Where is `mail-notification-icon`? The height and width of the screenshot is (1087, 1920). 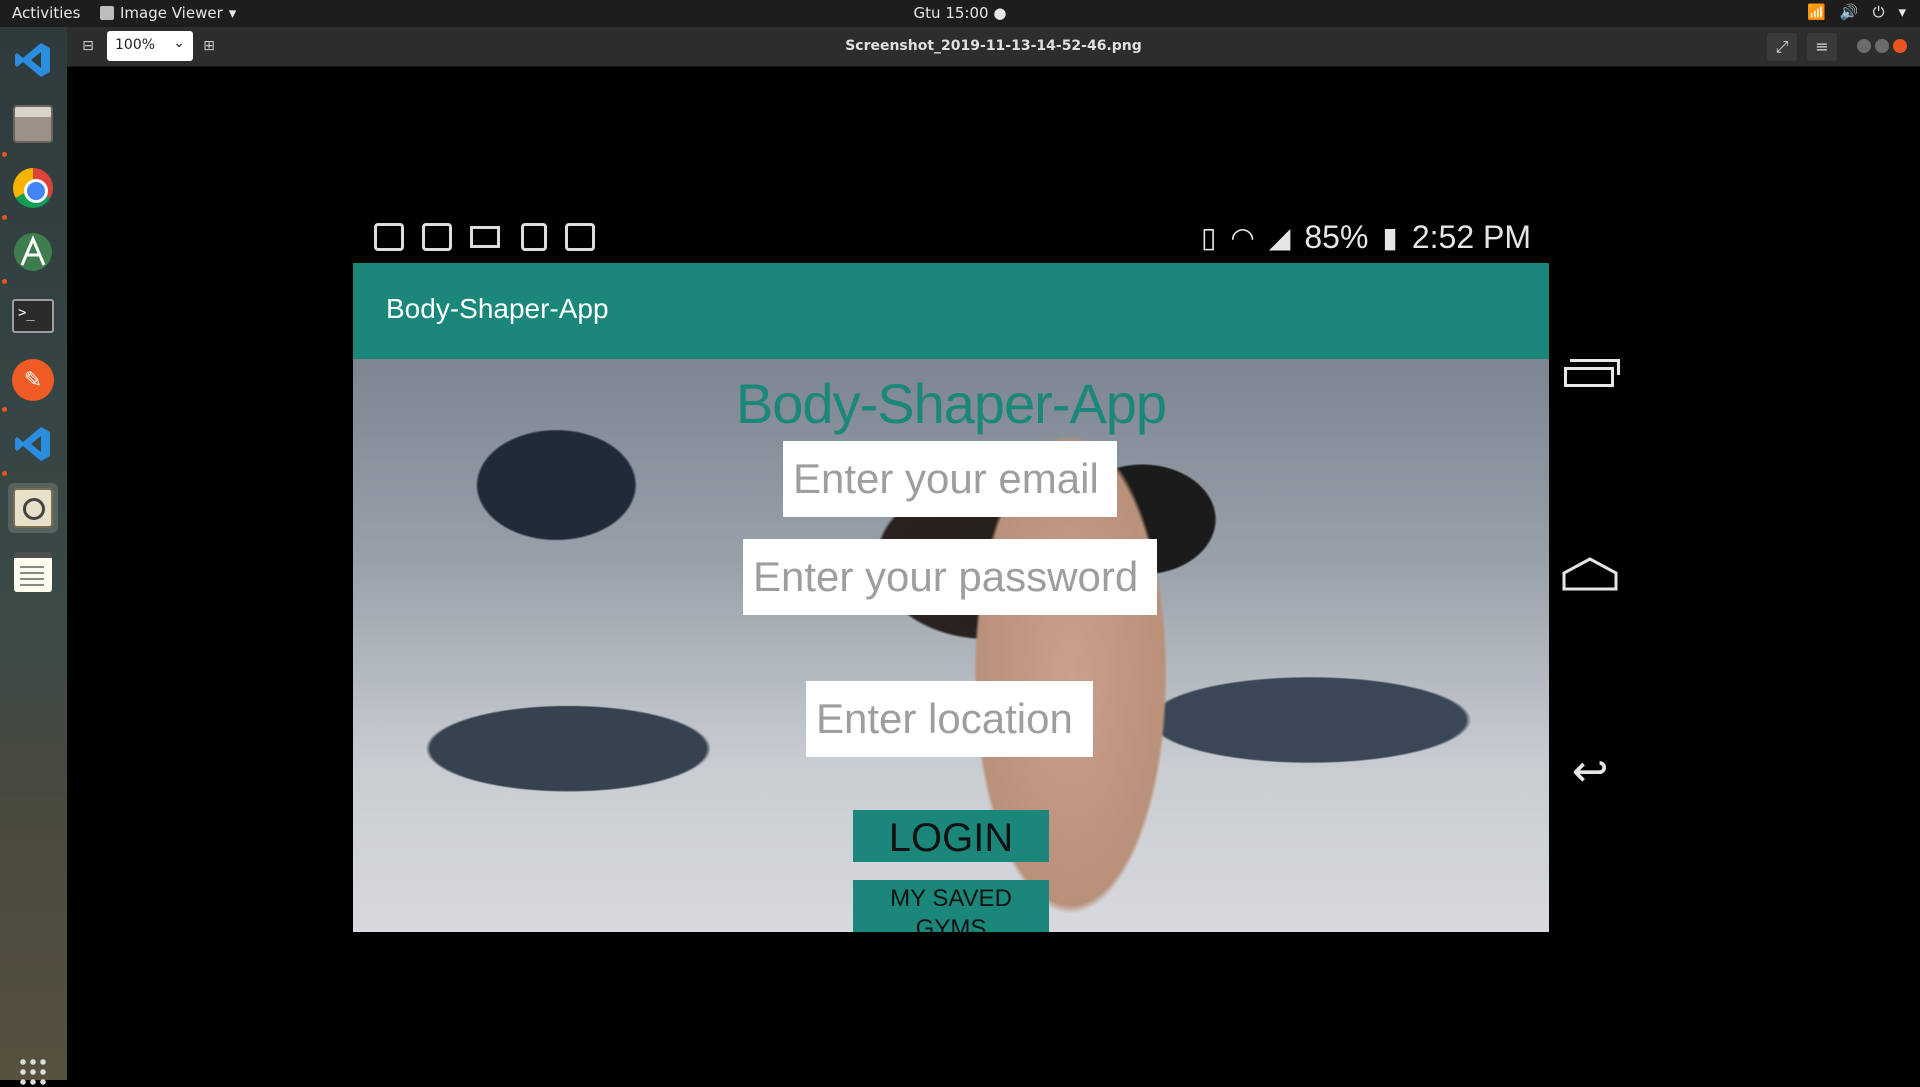
mail-notification-icon is located at coordinates (485, 237).